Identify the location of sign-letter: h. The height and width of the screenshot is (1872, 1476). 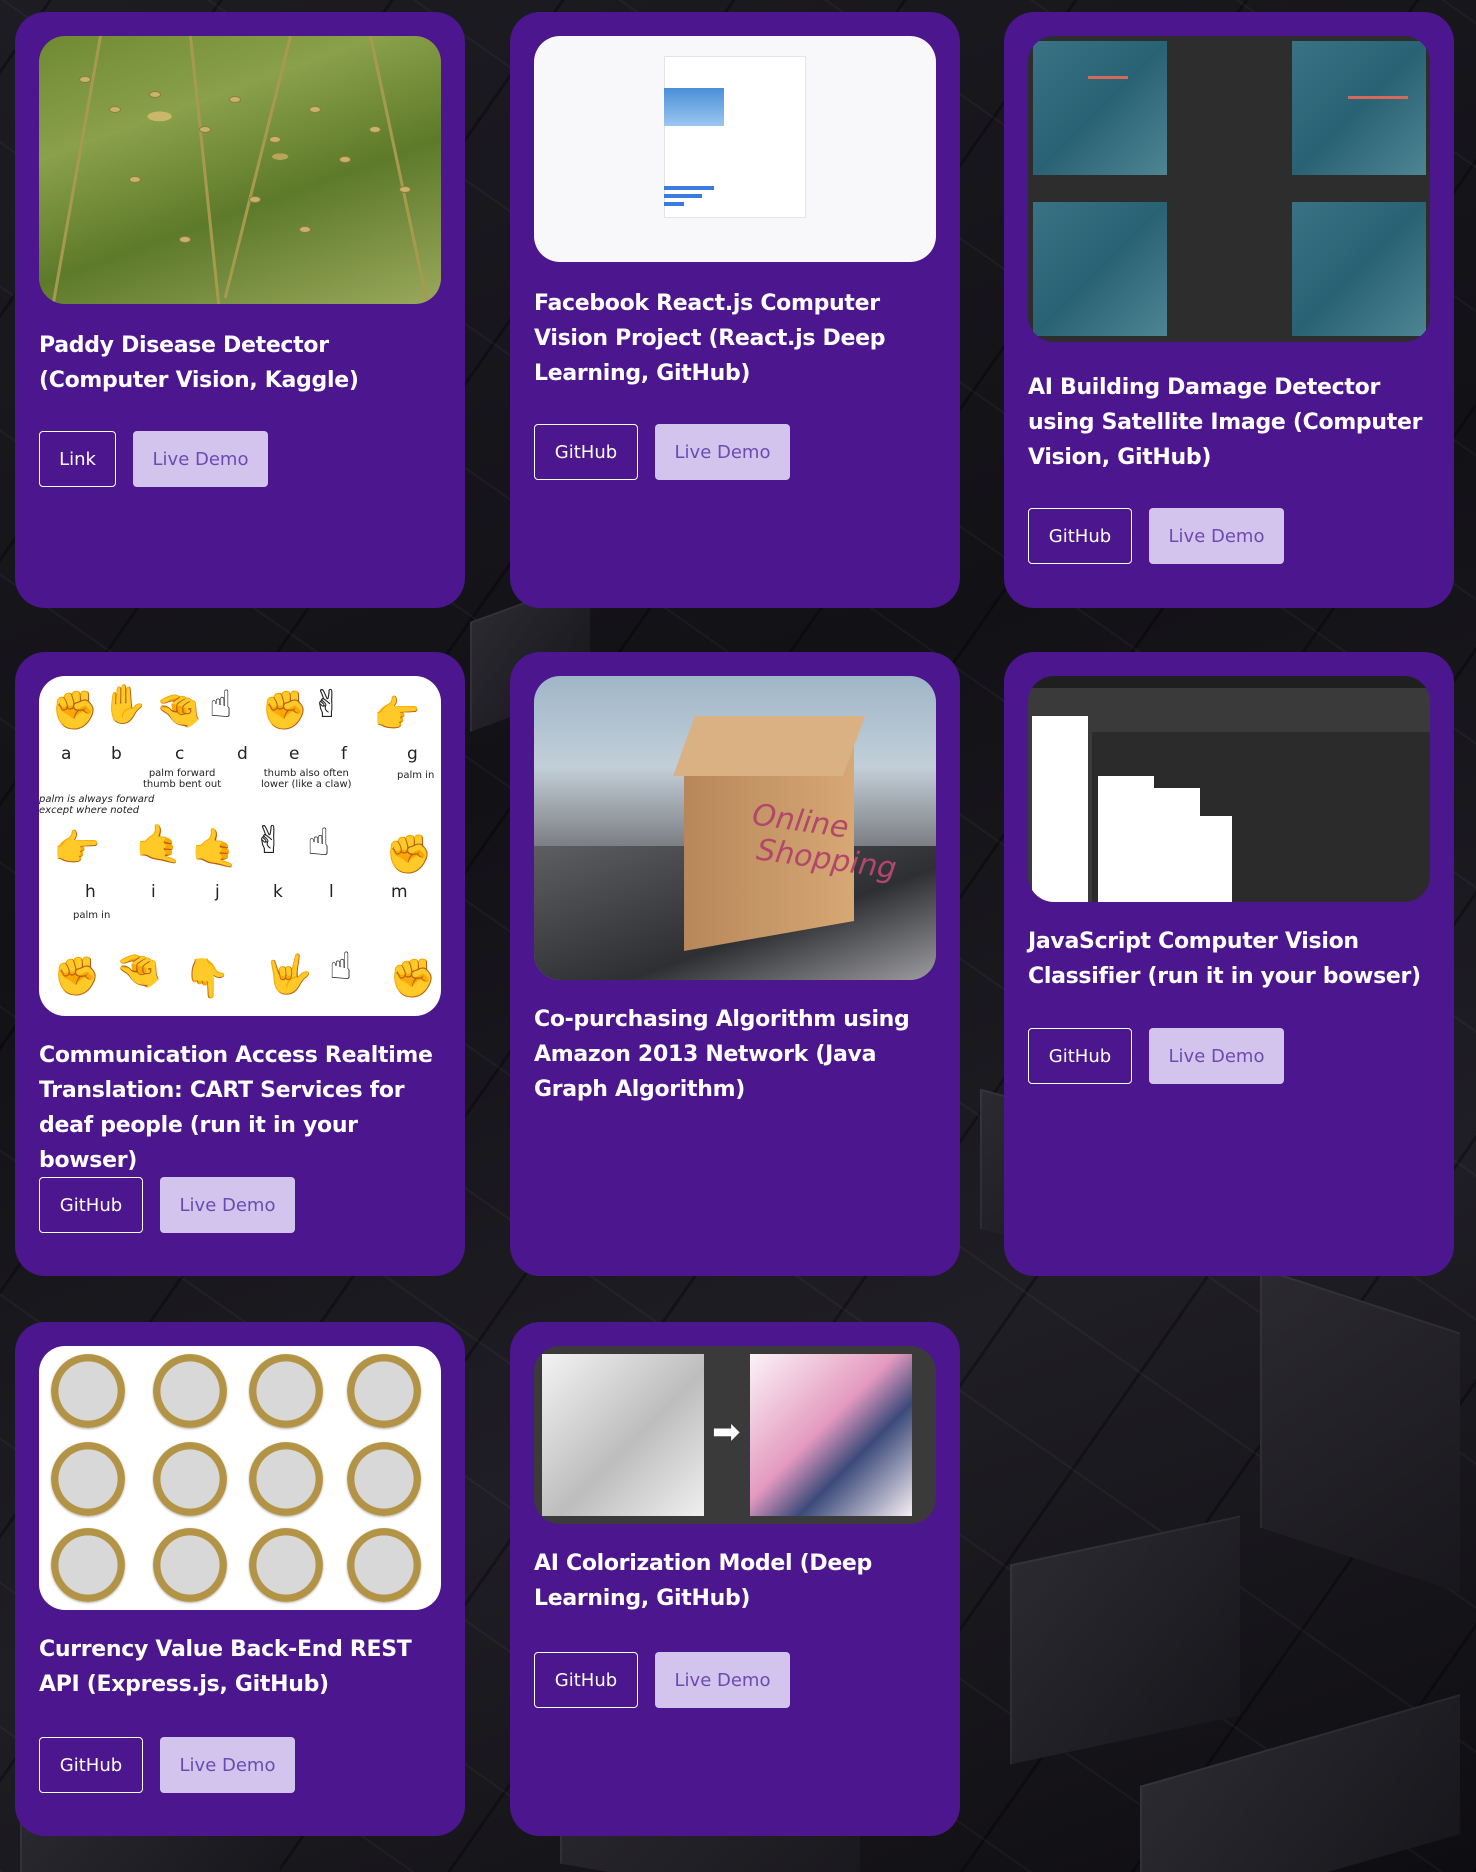
(90, 892).